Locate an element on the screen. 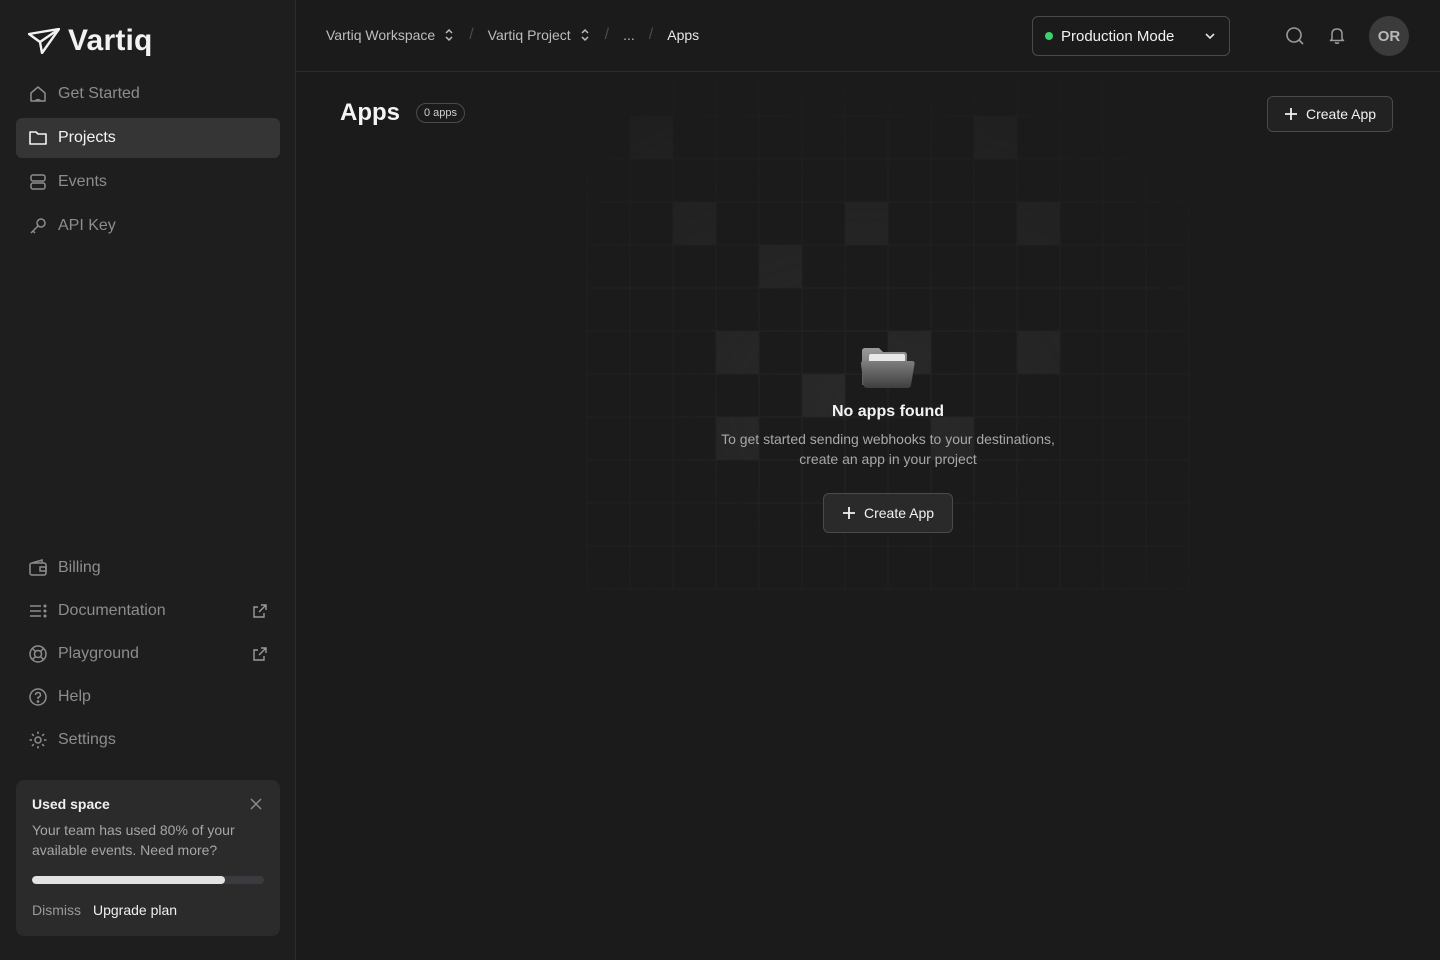 The image size is (1440, 960). list-icon is located at coordinates (38, 611).